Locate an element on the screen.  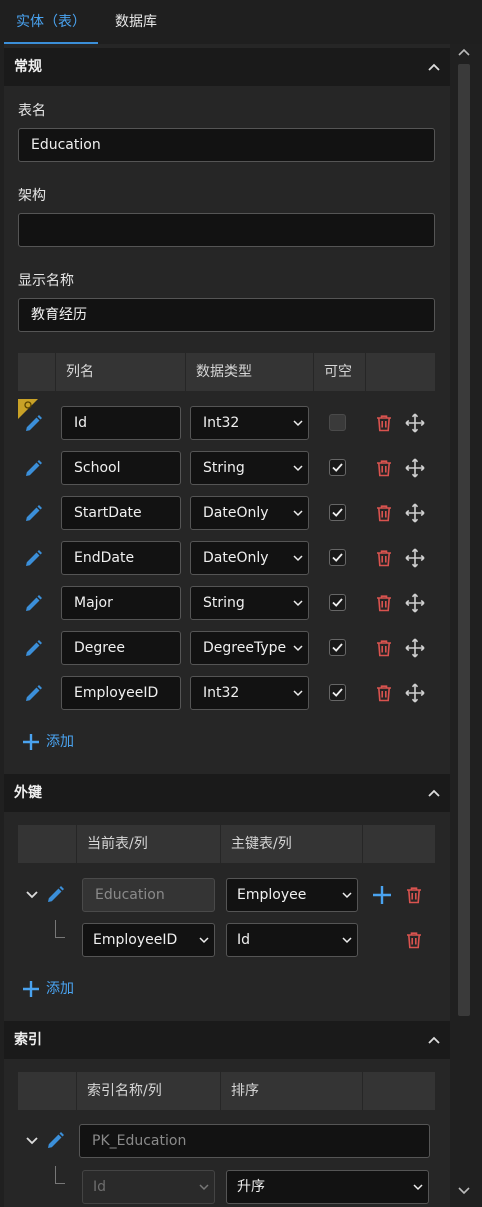
tree-connector is located at coordinates (60, 1175).